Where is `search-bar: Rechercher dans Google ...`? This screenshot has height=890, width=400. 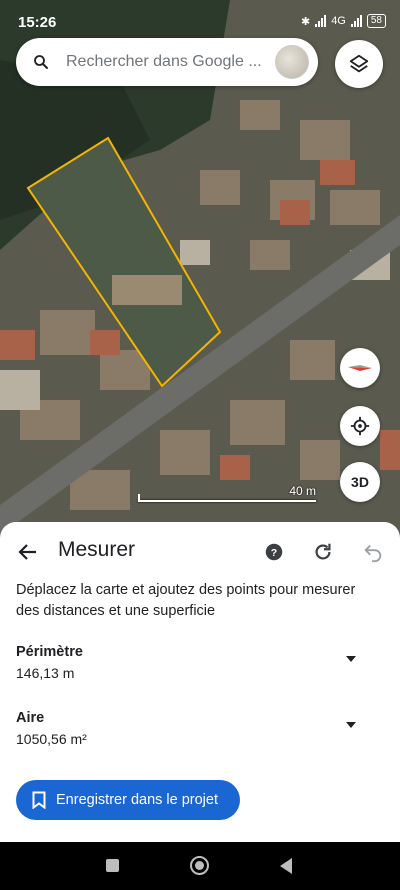 search-bar: Rechercher dans Google ... is located at coordinates (167, 62).